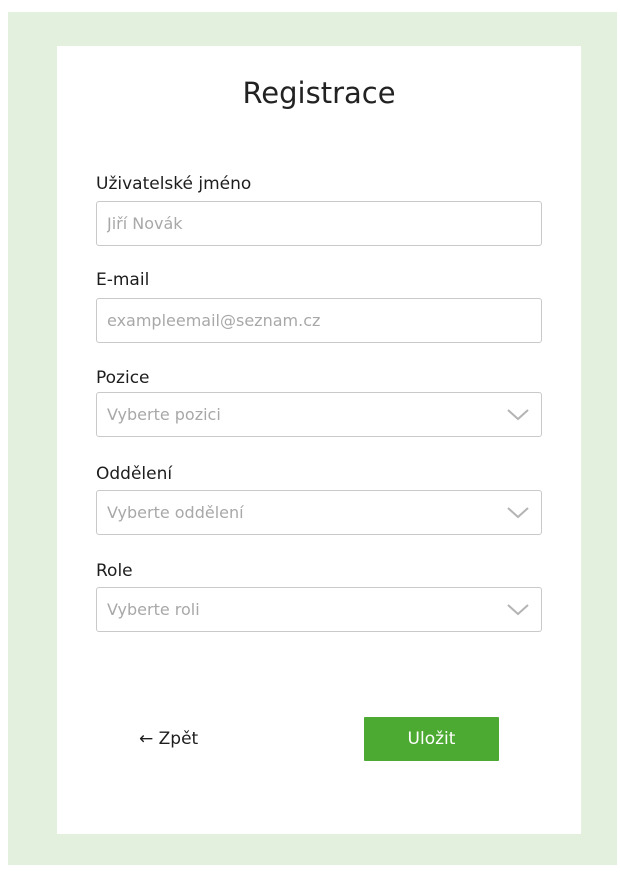 This screenshot has height=875, width=620. I want to click on role-label: Role, so click(114, 571).